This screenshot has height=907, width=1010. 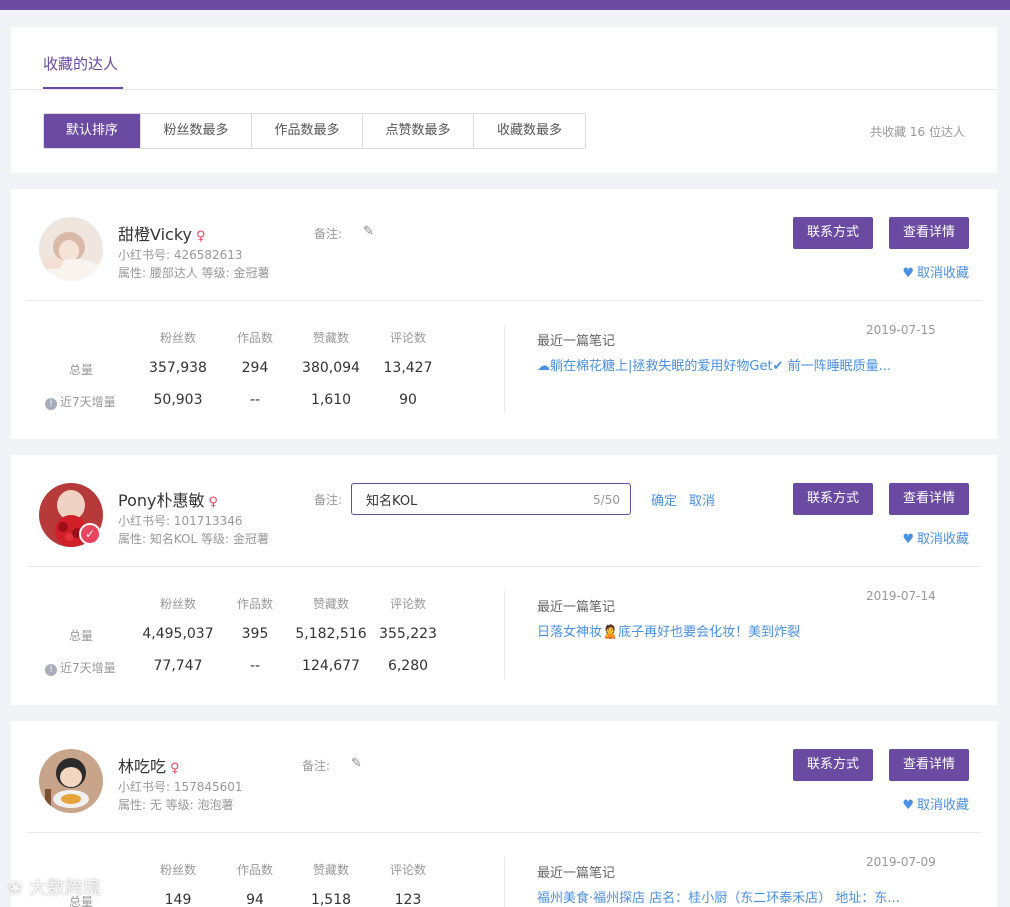 I want to click on influencer-name: 甜橙Vicky ♀, so click(x=162, y=233).